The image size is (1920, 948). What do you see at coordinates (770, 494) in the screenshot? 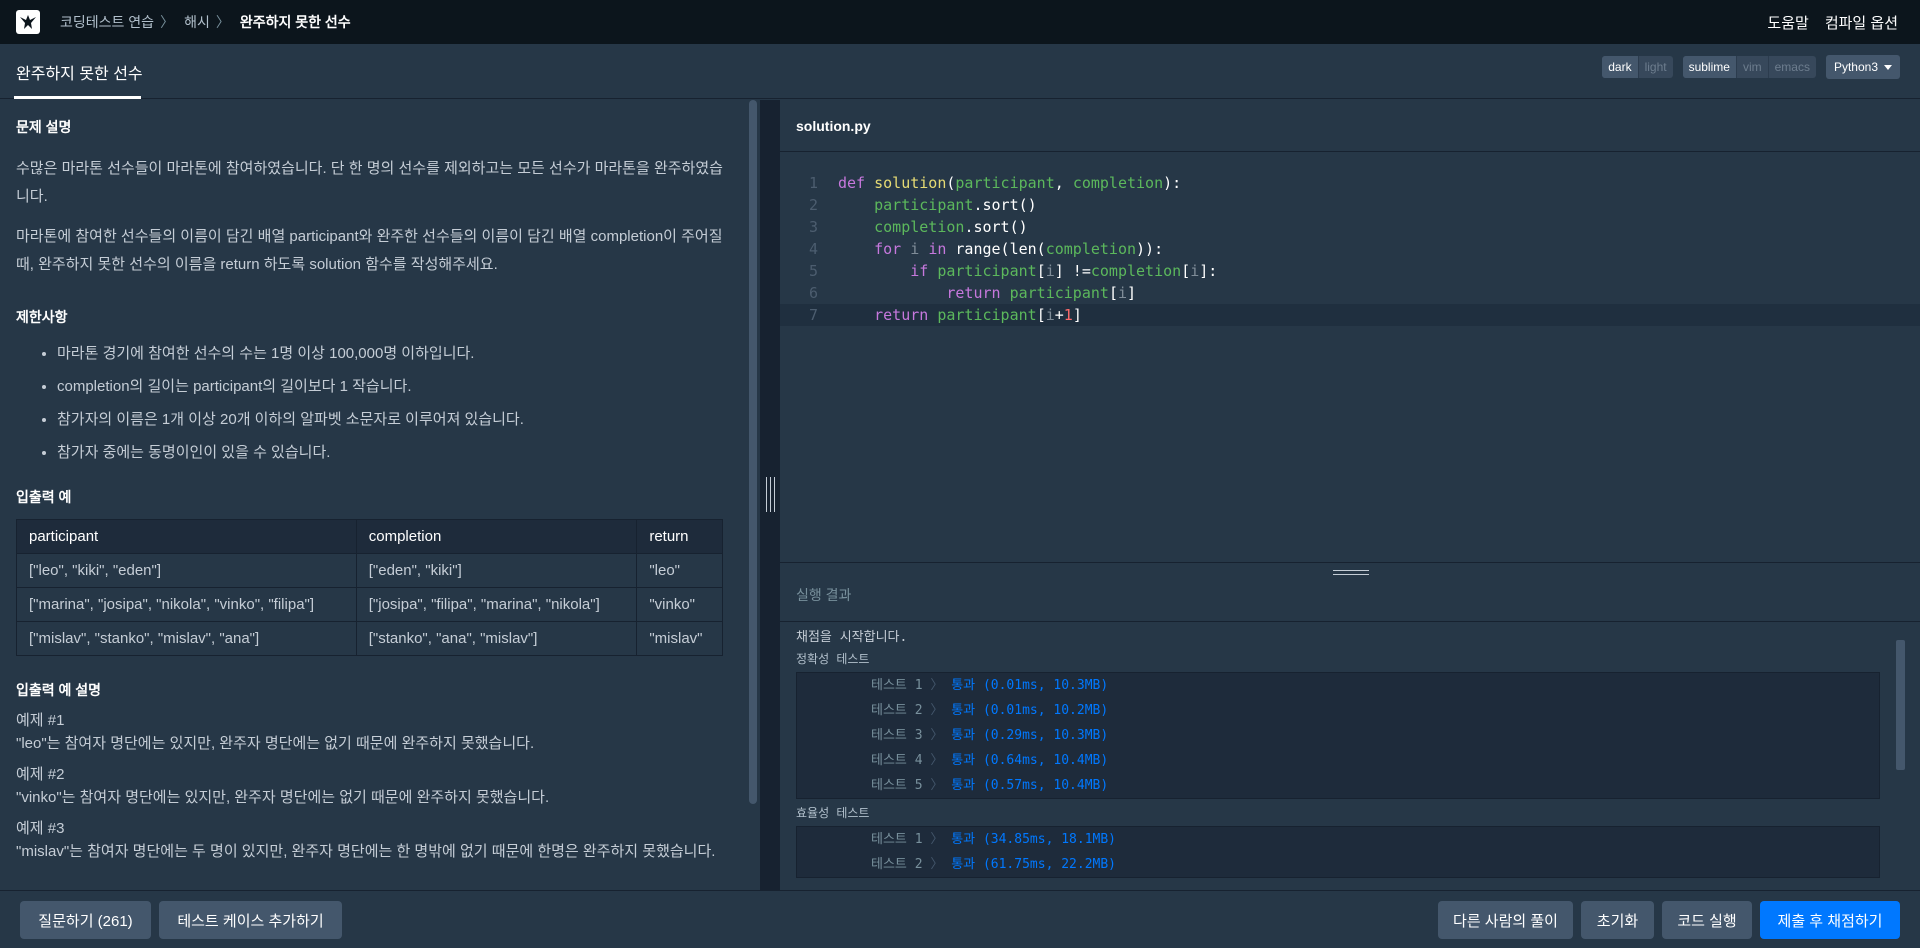
I see `vertical-resize-handle-icon` at bounding box center [770, 494].